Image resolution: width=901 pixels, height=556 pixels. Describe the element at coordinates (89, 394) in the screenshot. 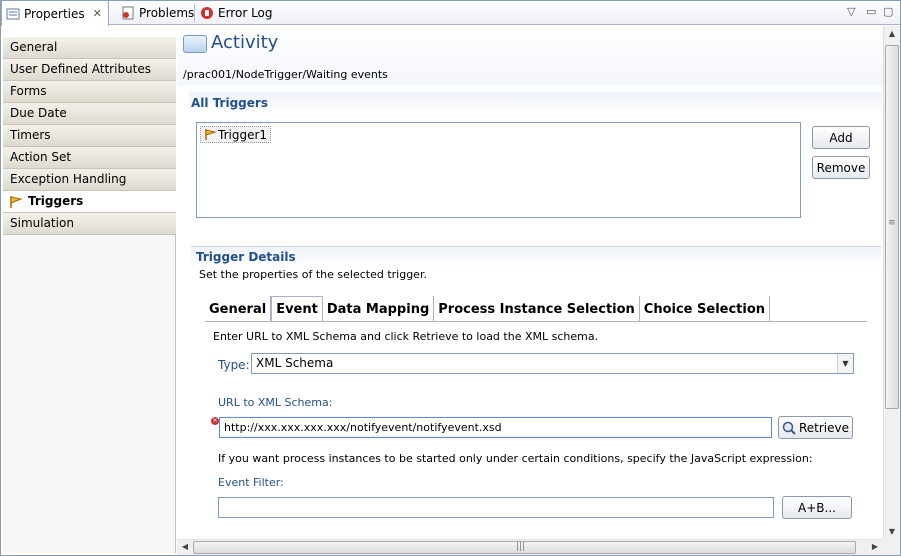

I see `category-list-empty-area` at that location.